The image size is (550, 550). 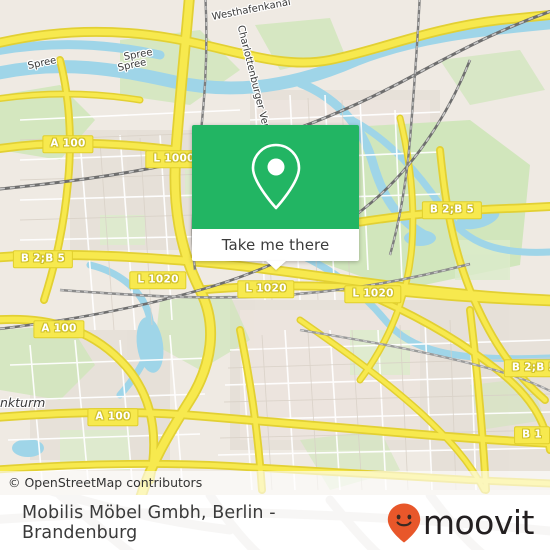 I want to click on take-me-there-callout: Take me there, so click(x=275, y=197).